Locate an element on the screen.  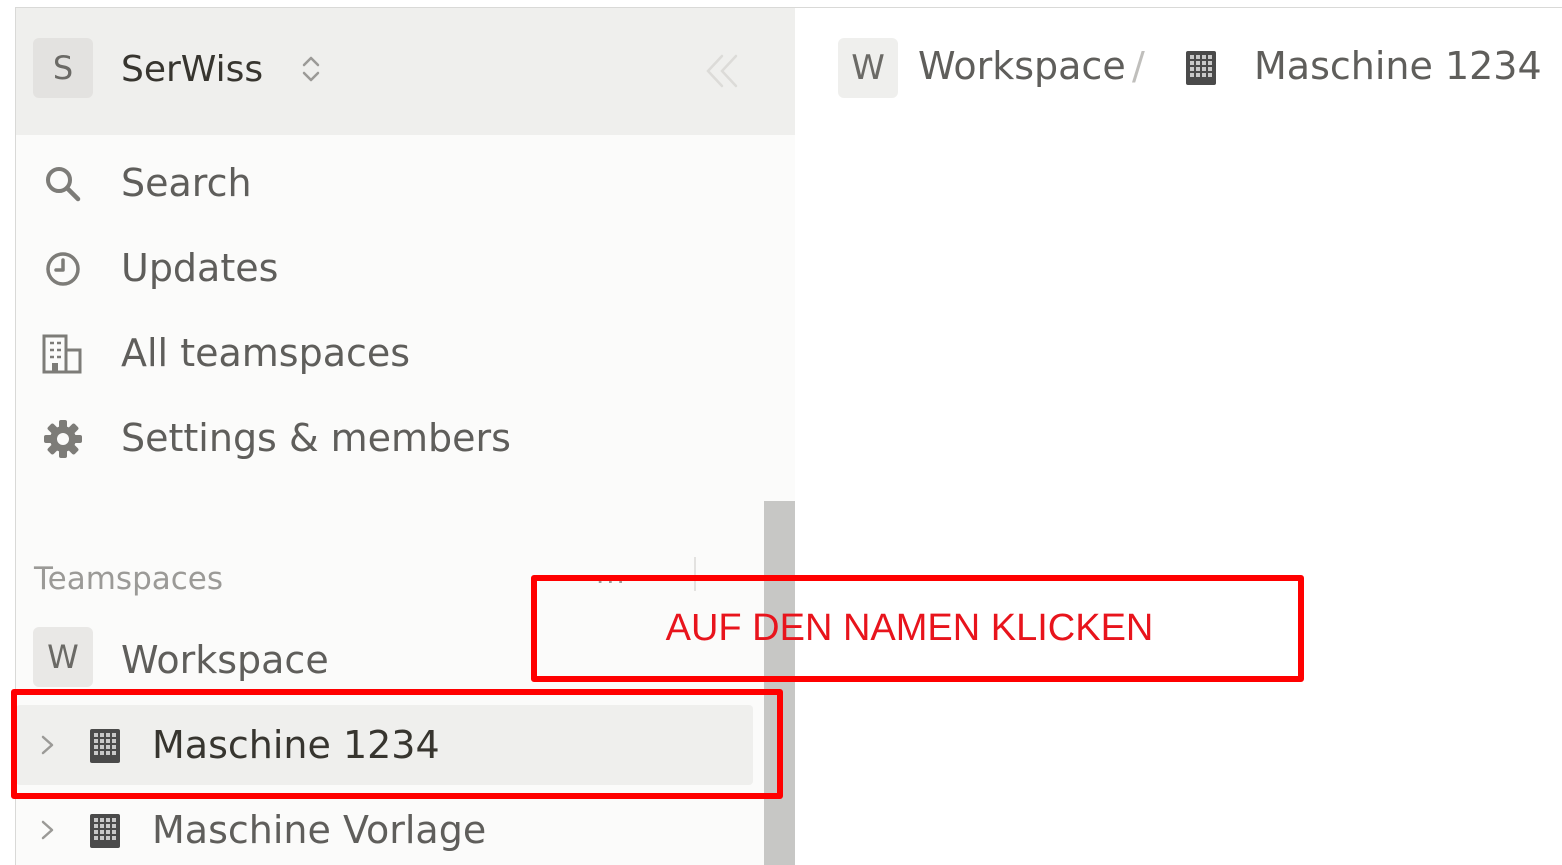
sidebar-item-all-teamspaces: All teamspaces is located at coordinates (405, 351).